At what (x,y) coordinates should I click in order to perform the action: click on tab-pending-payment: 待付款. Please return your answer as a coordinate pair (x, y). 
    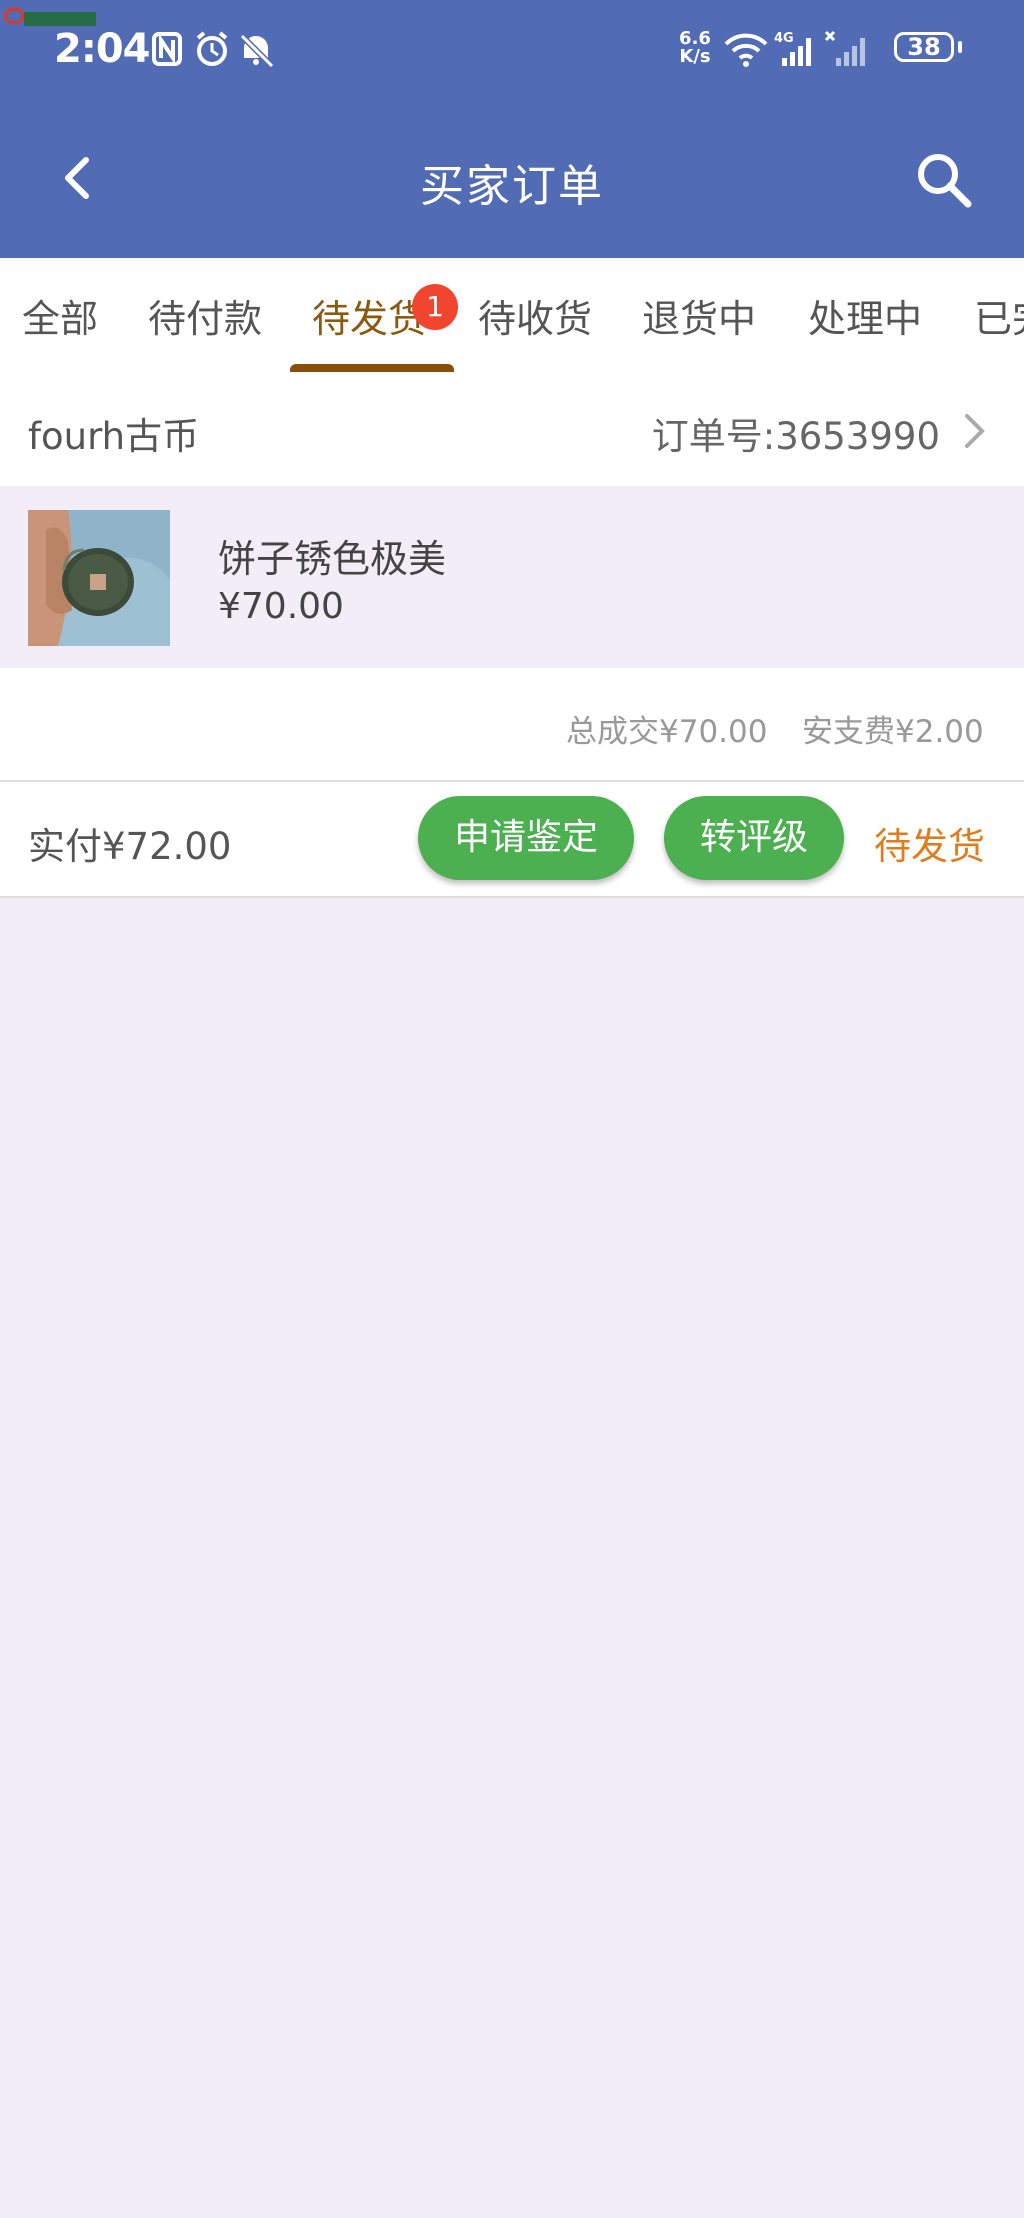
    Looking at the image, I should click on (205, 315).